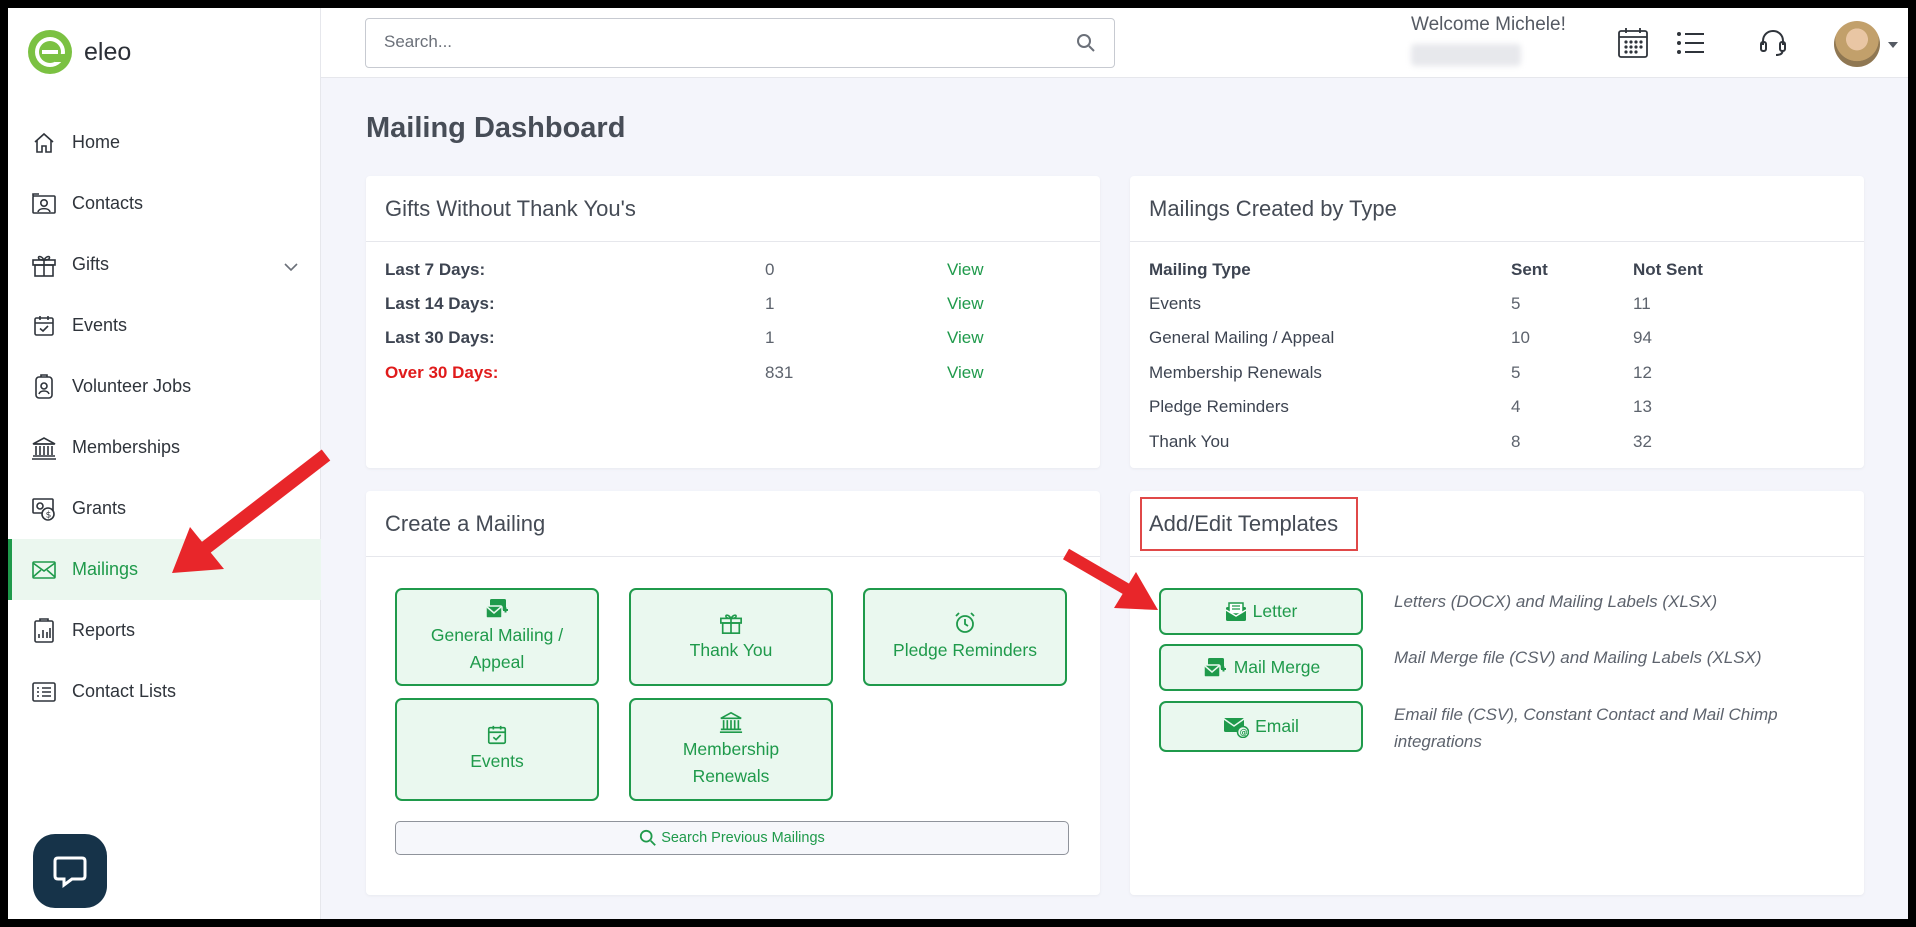  Describe the element at coordinates (44, 143) in the screenshot. I see `home-icon` at that location.